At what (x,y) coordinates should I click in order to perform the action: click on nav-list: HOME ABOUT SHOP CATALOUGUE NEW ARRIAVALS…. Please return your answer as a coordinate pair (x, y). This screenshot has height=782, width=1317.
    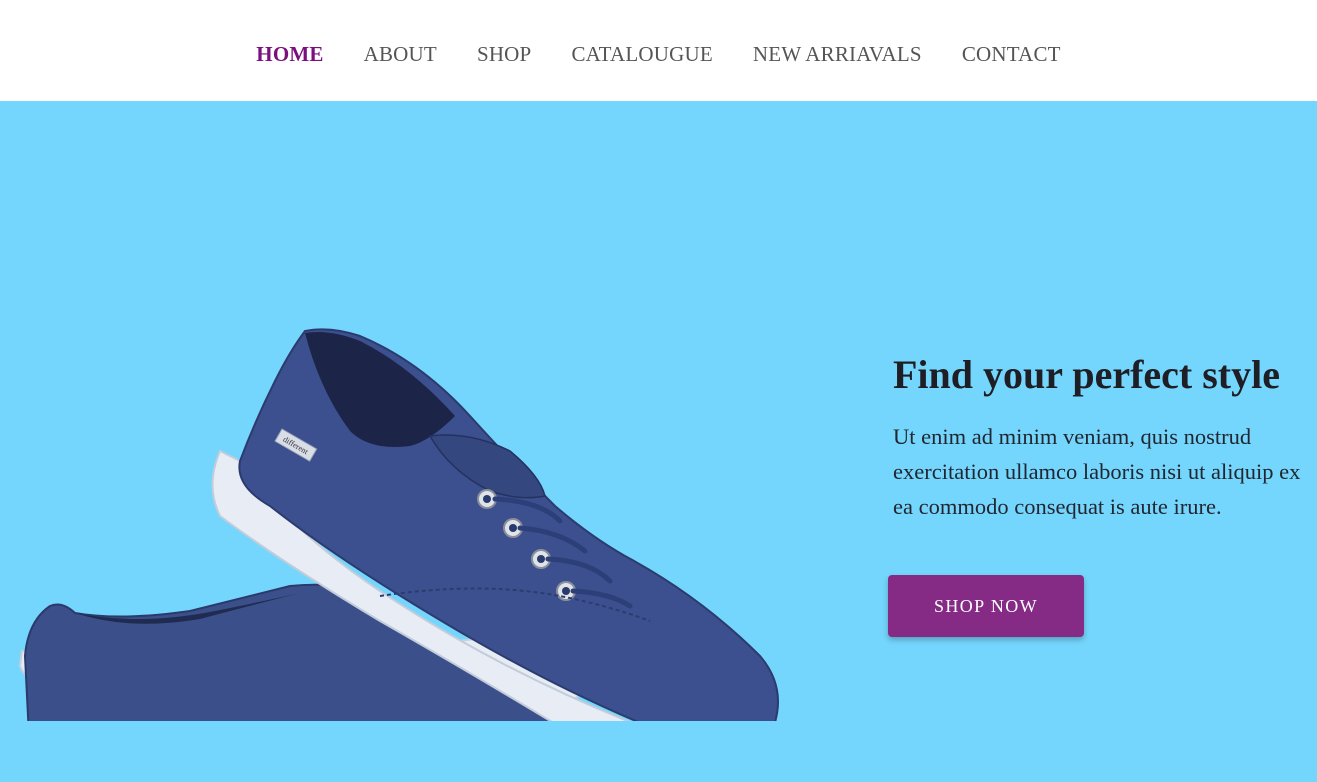
    Looking at the image, I should click on (658, 54).